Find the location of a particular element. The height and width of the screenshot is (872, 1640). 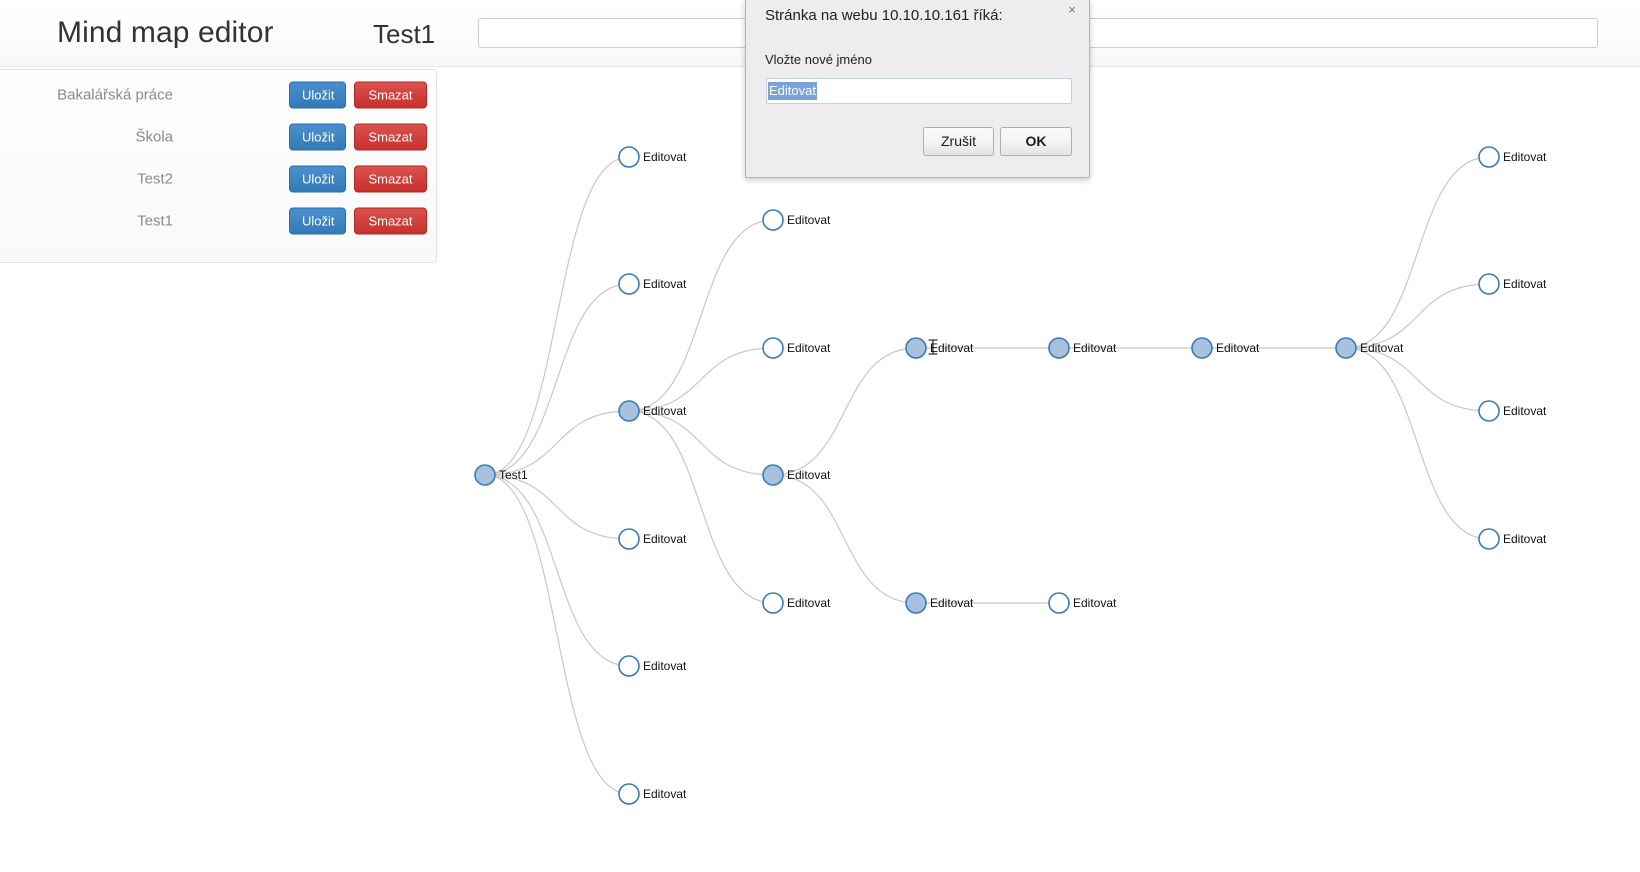

dialog-prompt-label: Vložte nové jméno is located at coordinates (818, 59).